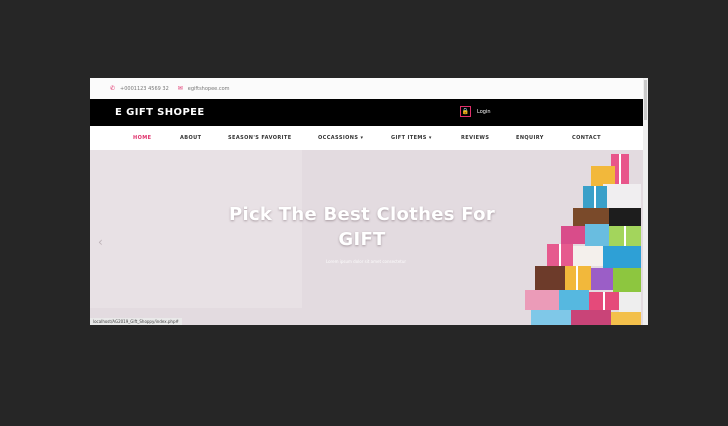 The height and width of the screenshot is (426, 728). What do you see at coordinates (144, 88) in the screenshot?
I see `phone-number: +0001123 4569 32` at bounding box center [144, 88].